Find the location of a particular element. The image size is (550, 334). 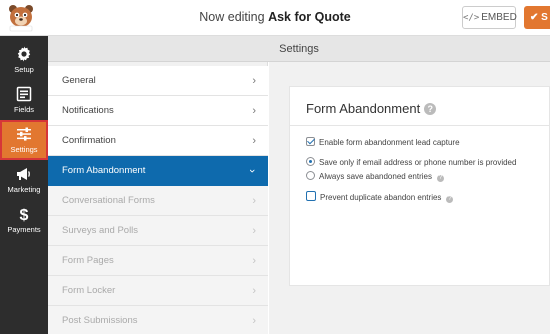

menu-item-post-submissions: Post Submissions › is located at coordinates (158, 320).